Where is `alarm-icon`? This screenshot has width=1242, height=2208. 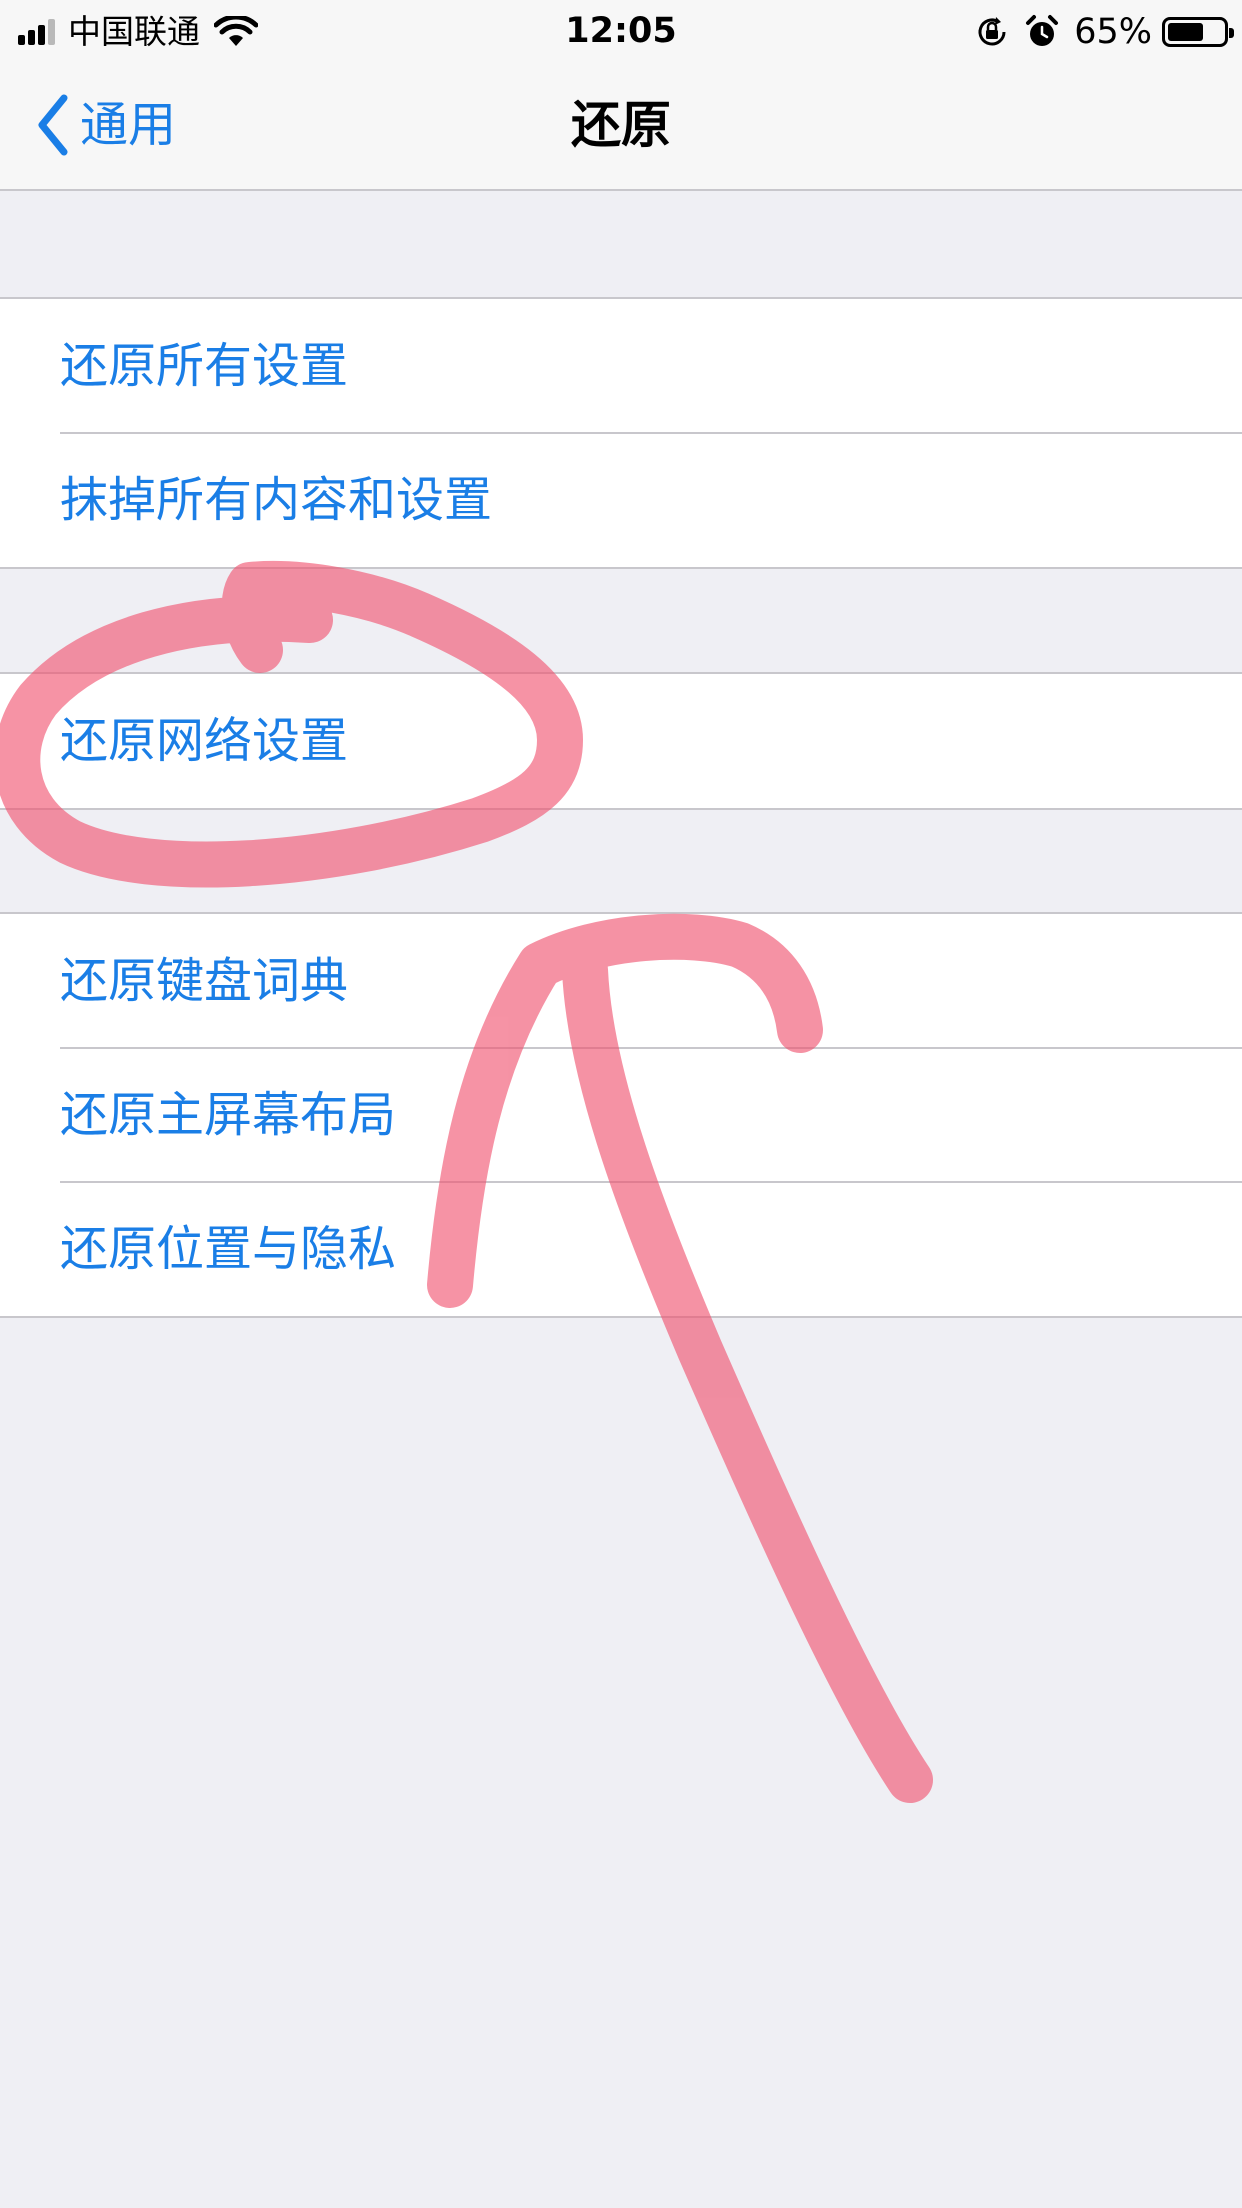
alarm-icon is located at coordinates (1042, 30).